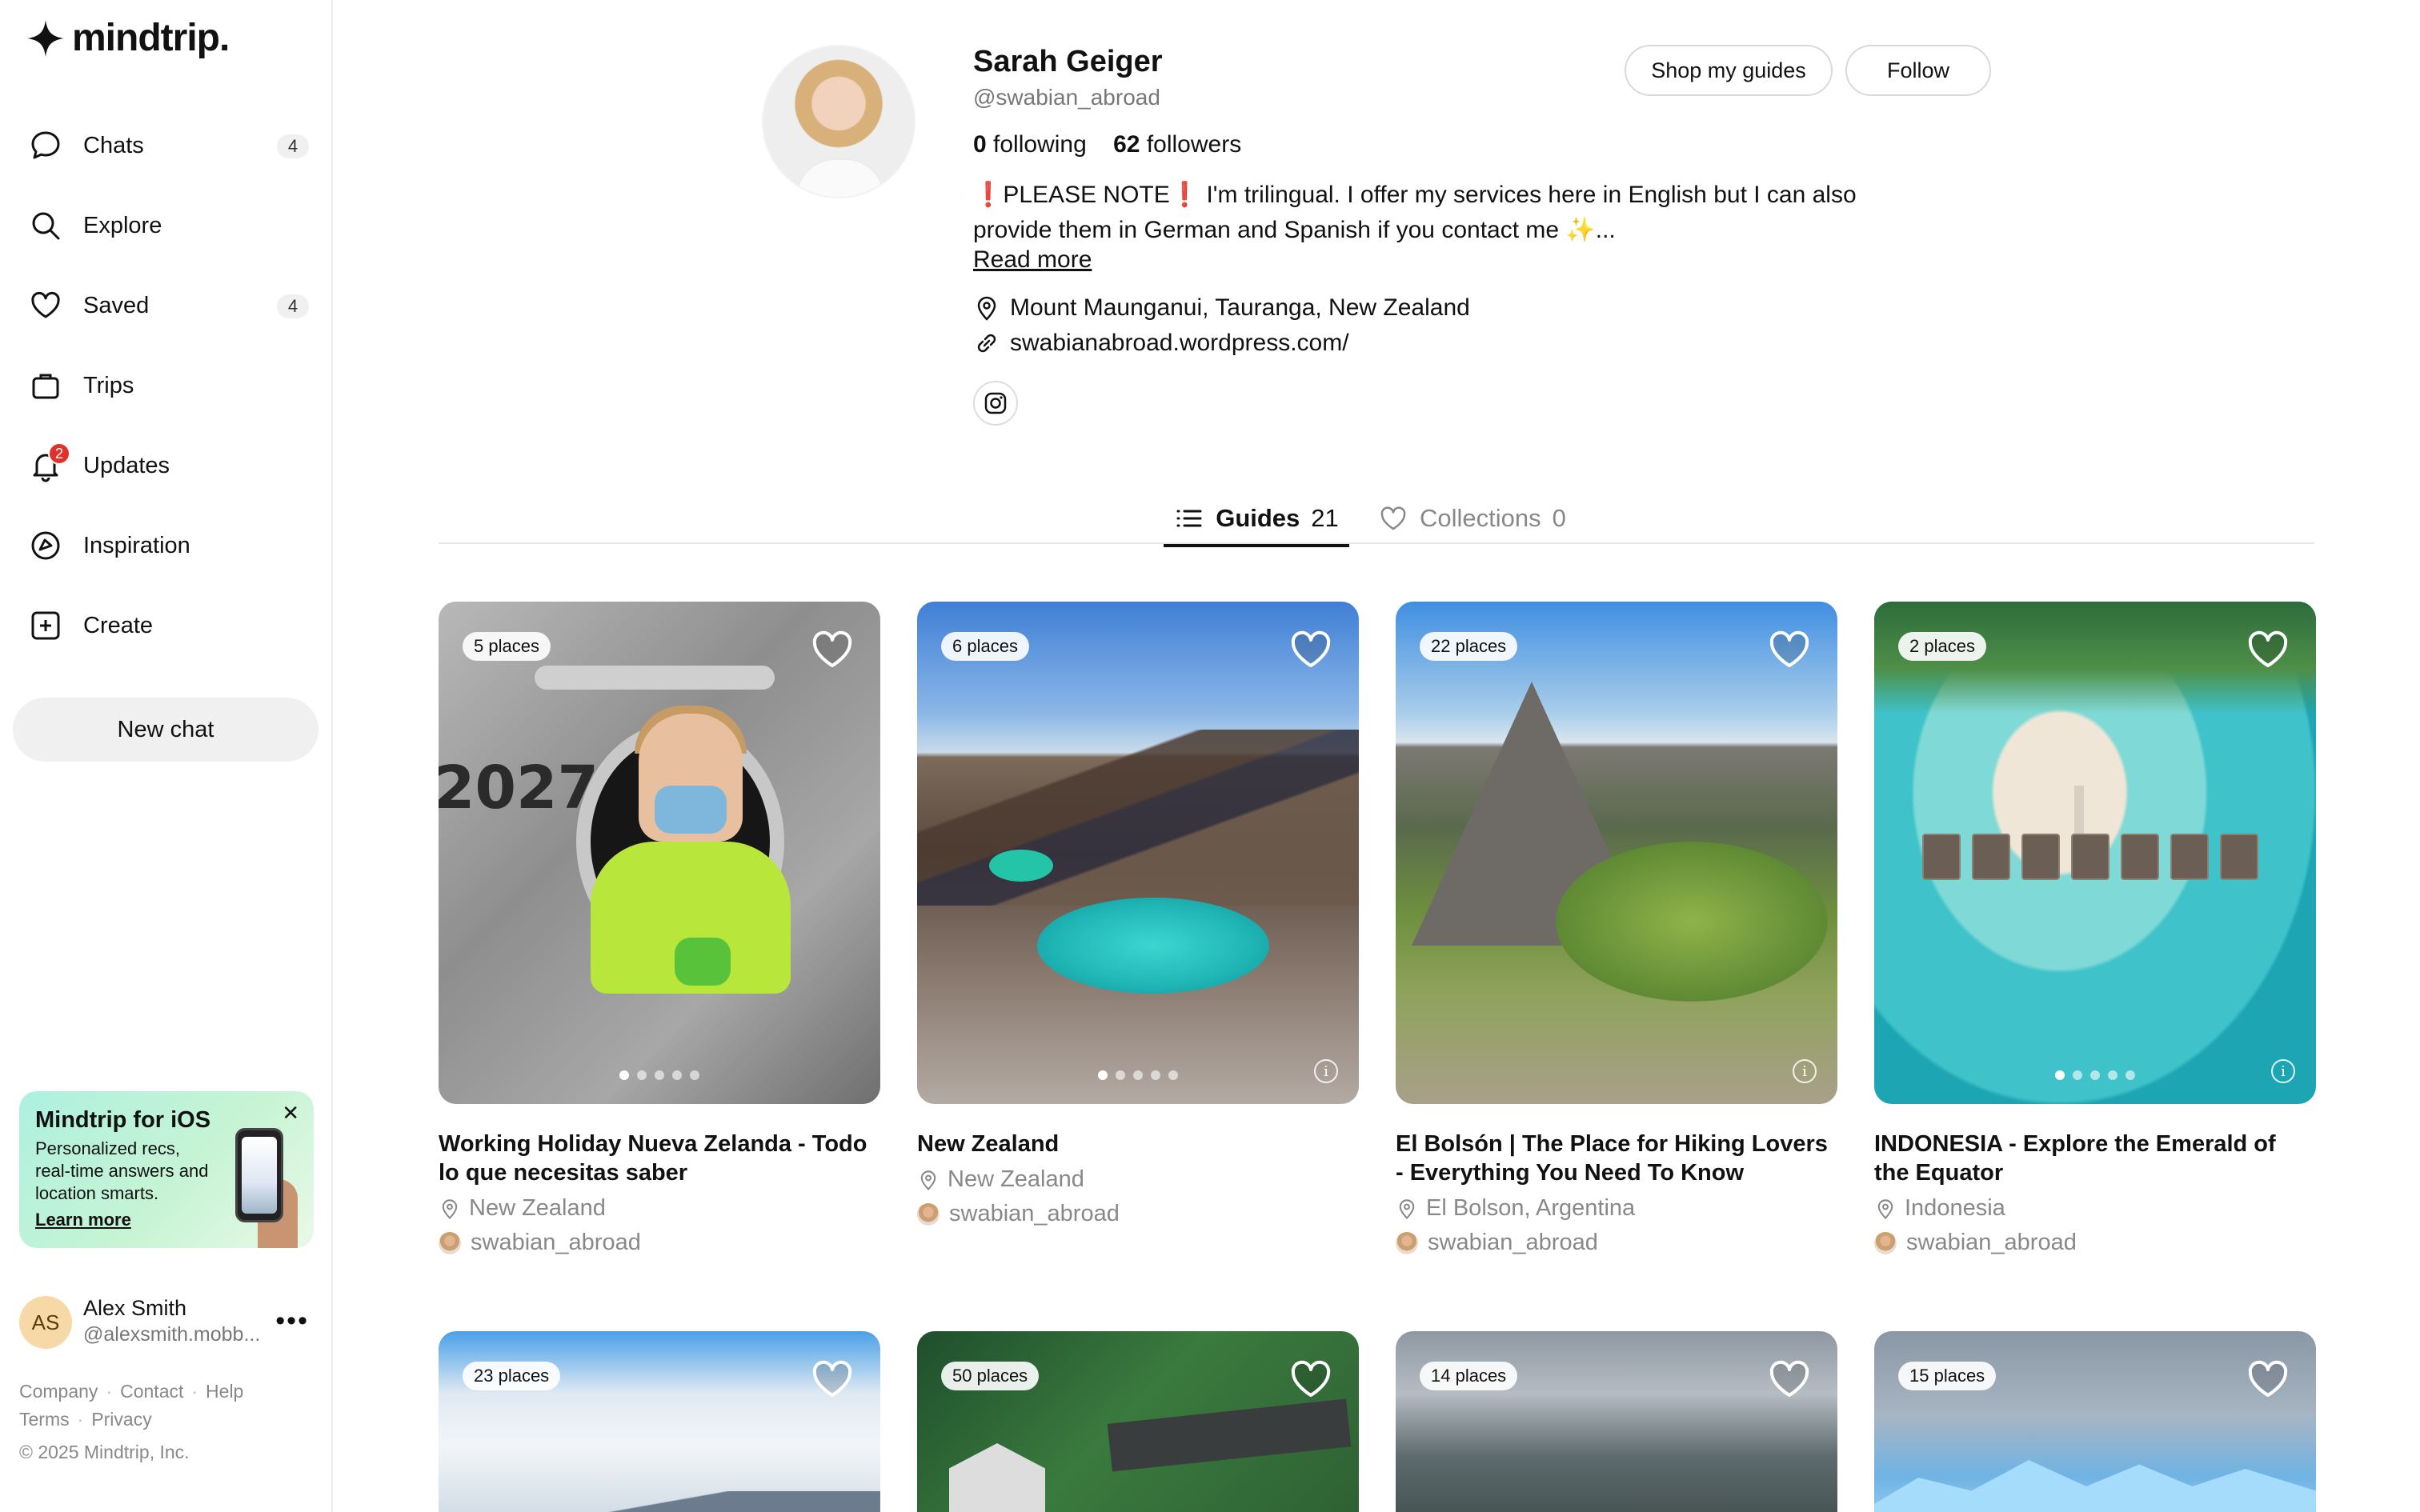  I want to click on sparkle-icon, so click(45, 38).